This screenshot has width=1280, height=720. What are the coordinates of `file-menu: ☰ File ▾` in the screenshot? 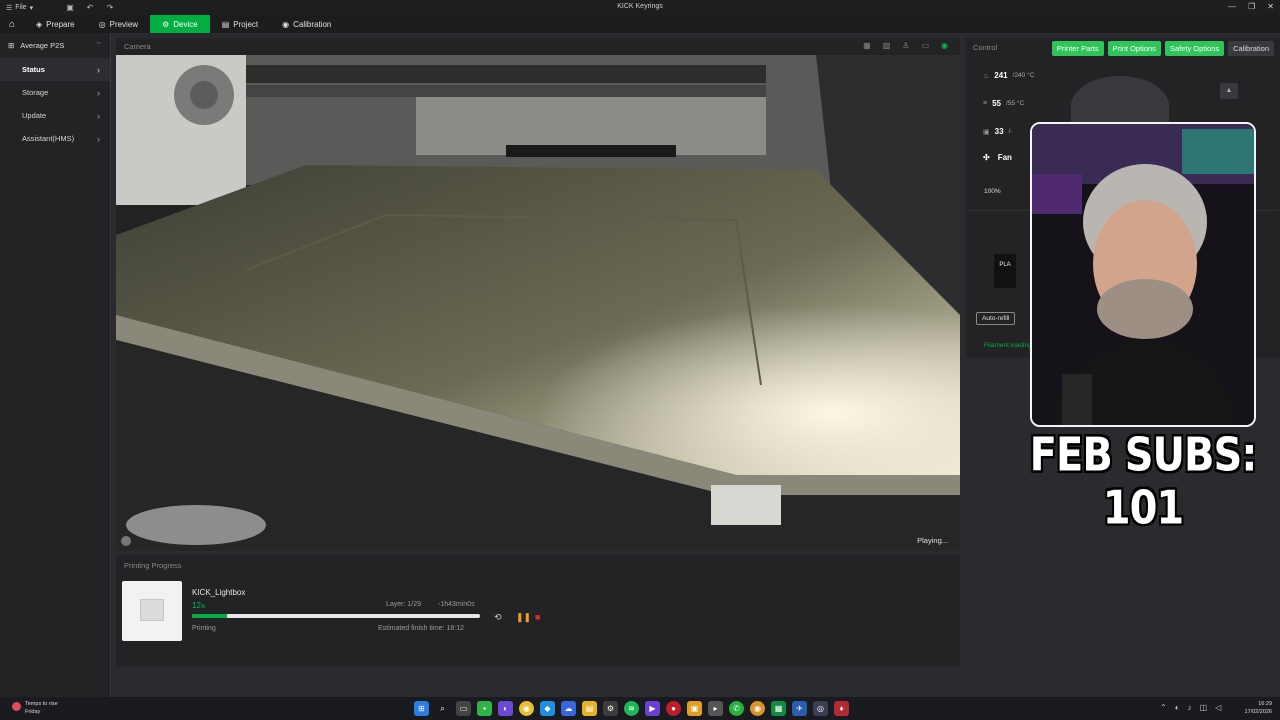 It's located at (30, 8).